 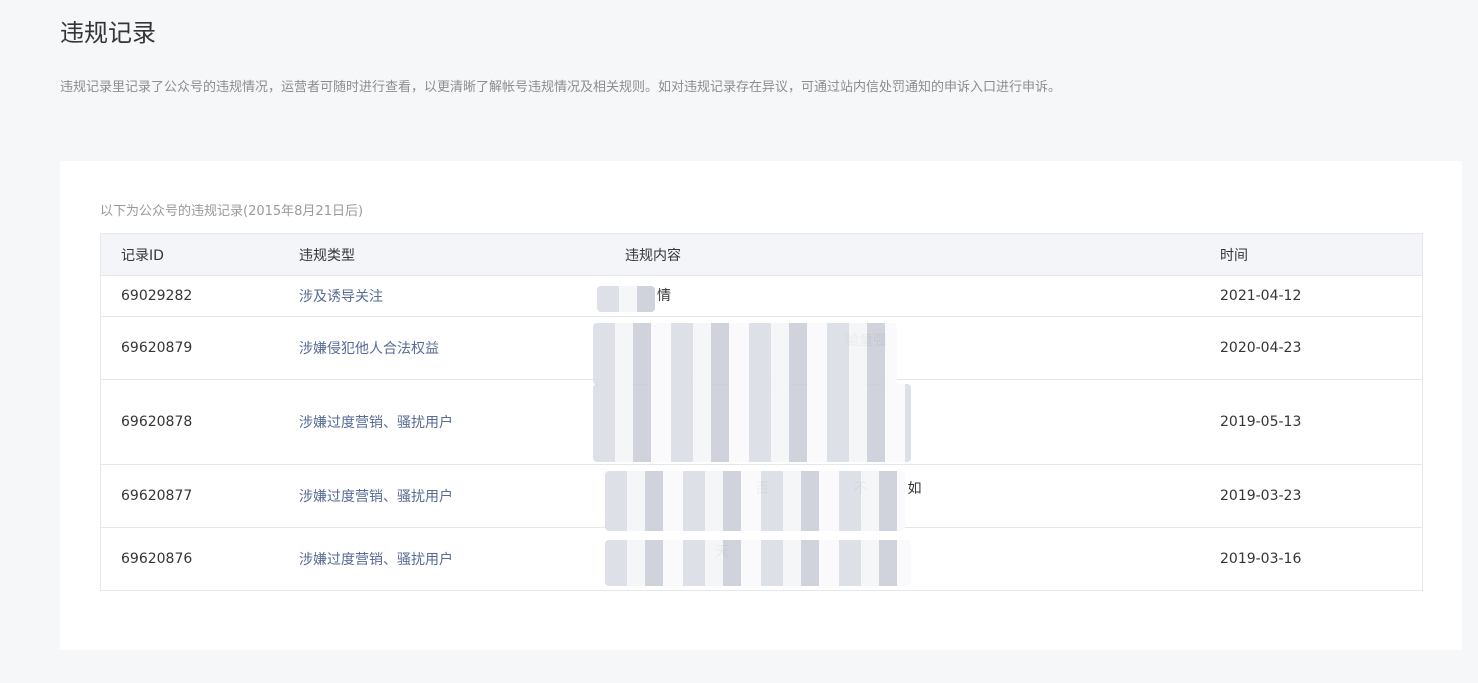 I want to click on column-header-content: 违规内容, so click(x=653, y=255).